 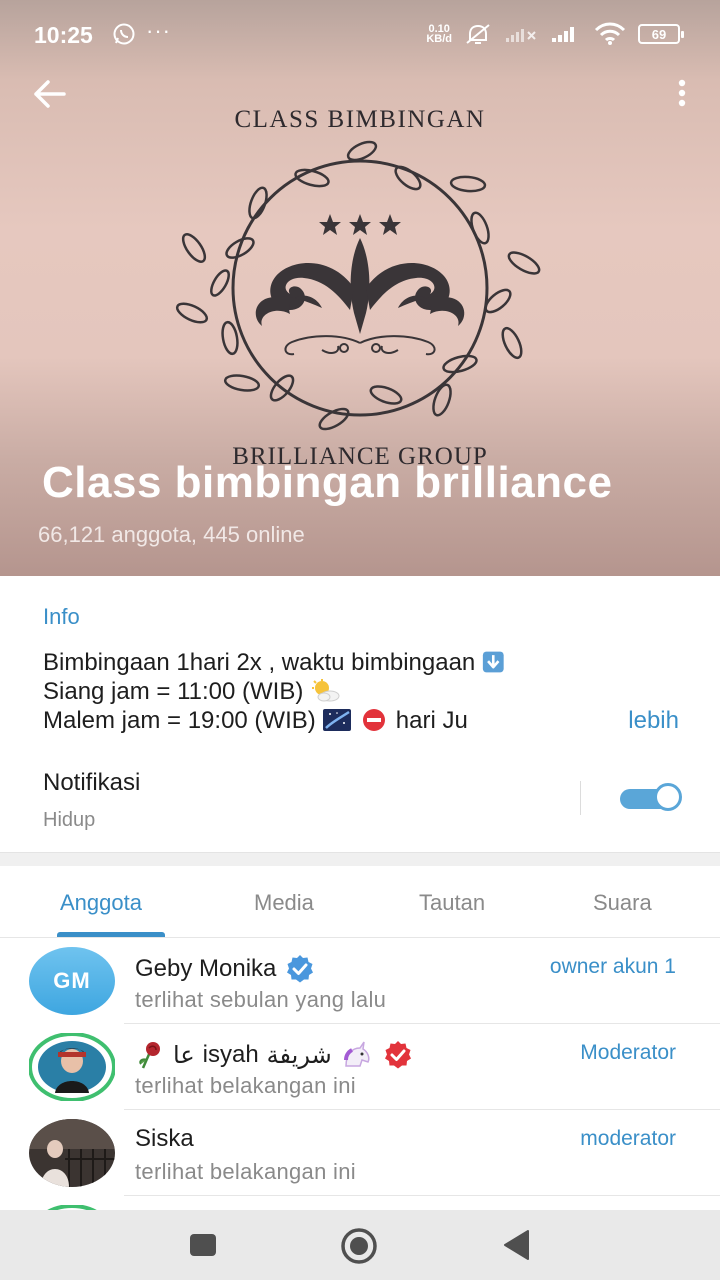 What do you see at coordinates (203, 1245) in the screenshot?
I see `recent-apps-icon` at bounding box center [203, 1245].